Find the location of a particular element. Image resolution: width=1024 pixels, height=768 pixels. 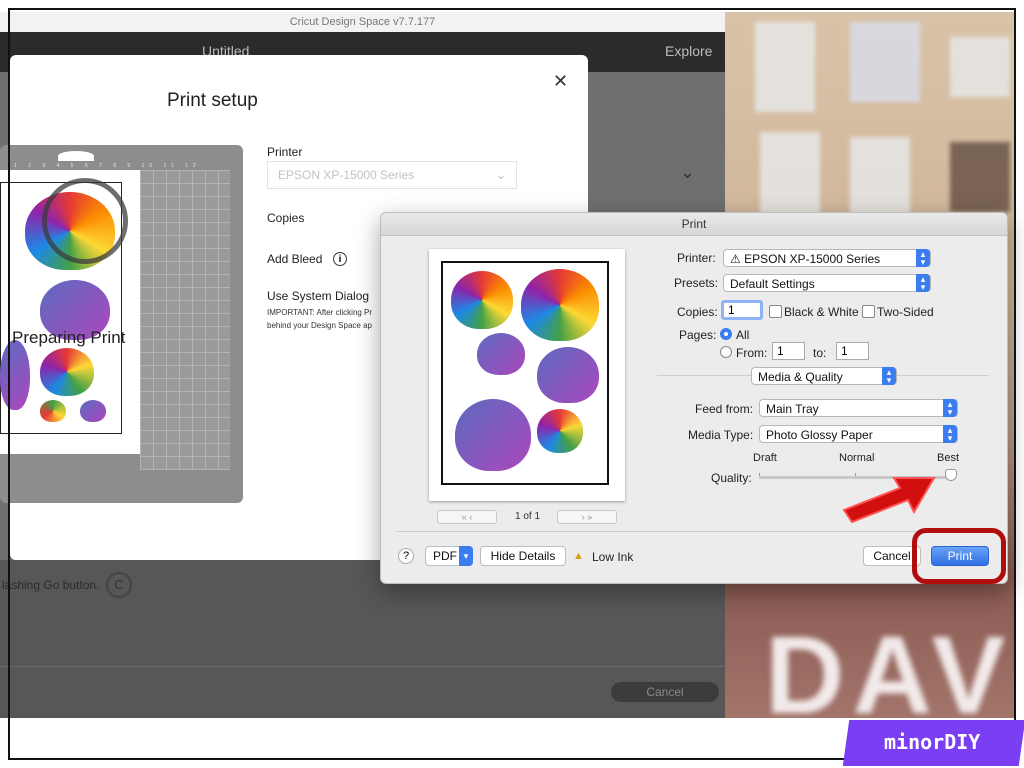

next-page-button: › » is located at coordinates (587, 517).